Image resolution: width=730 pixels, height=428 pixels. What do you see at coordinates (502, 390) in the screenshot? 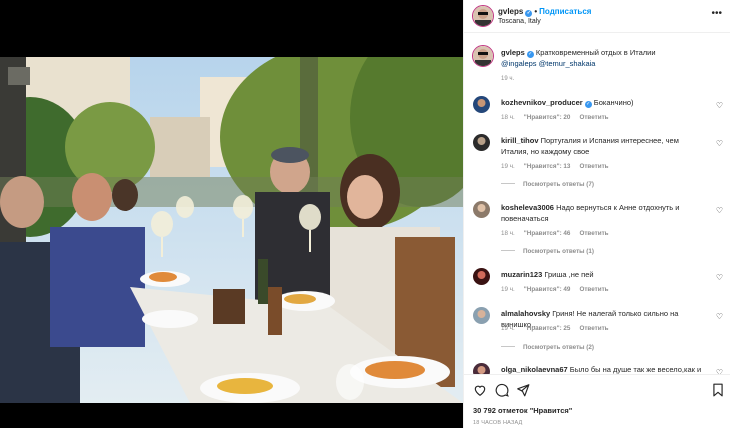
I see `comment-icon` at bounding box center [502, 390].